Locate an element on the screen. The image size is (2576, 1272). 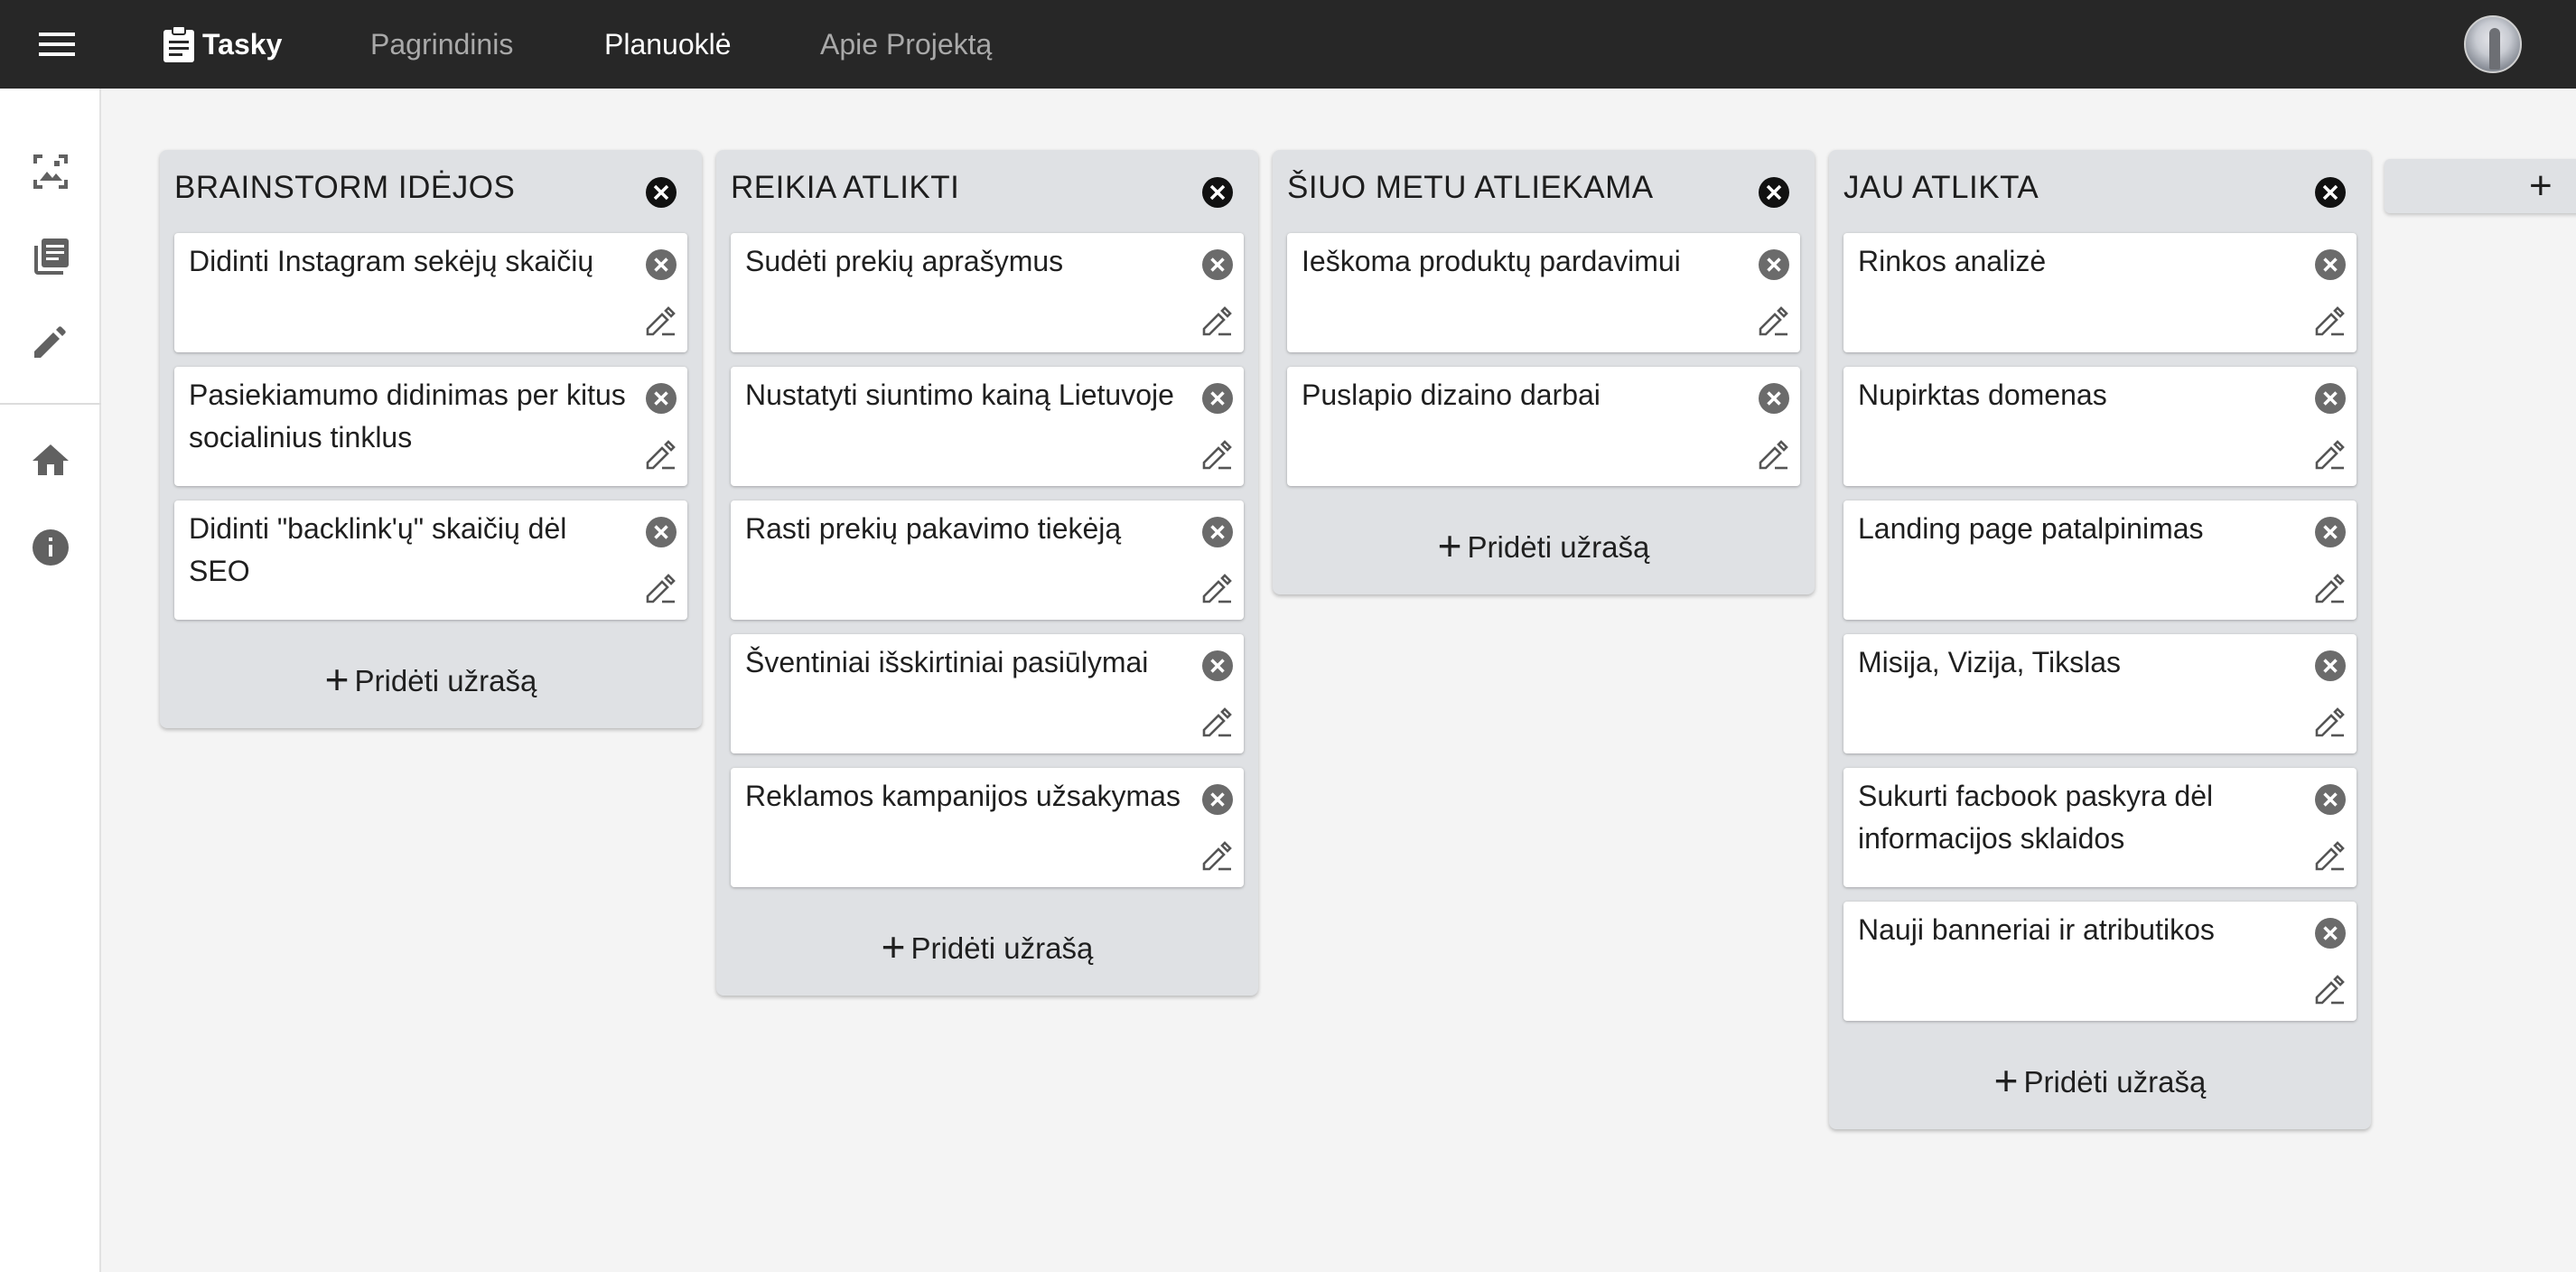
task-card: Sudėti prekių aprašymus is located at coordinates (988, 292).